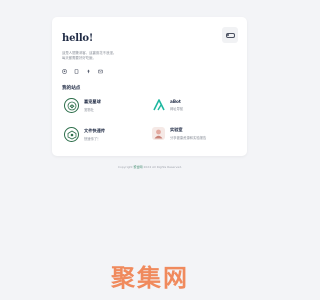 This screenshot has width=320, height=300. Describe the element at coordinates (82, 105) in the screenshot. I see `site-card-pet-planet: 喜宠星球 宠物社` at that location.